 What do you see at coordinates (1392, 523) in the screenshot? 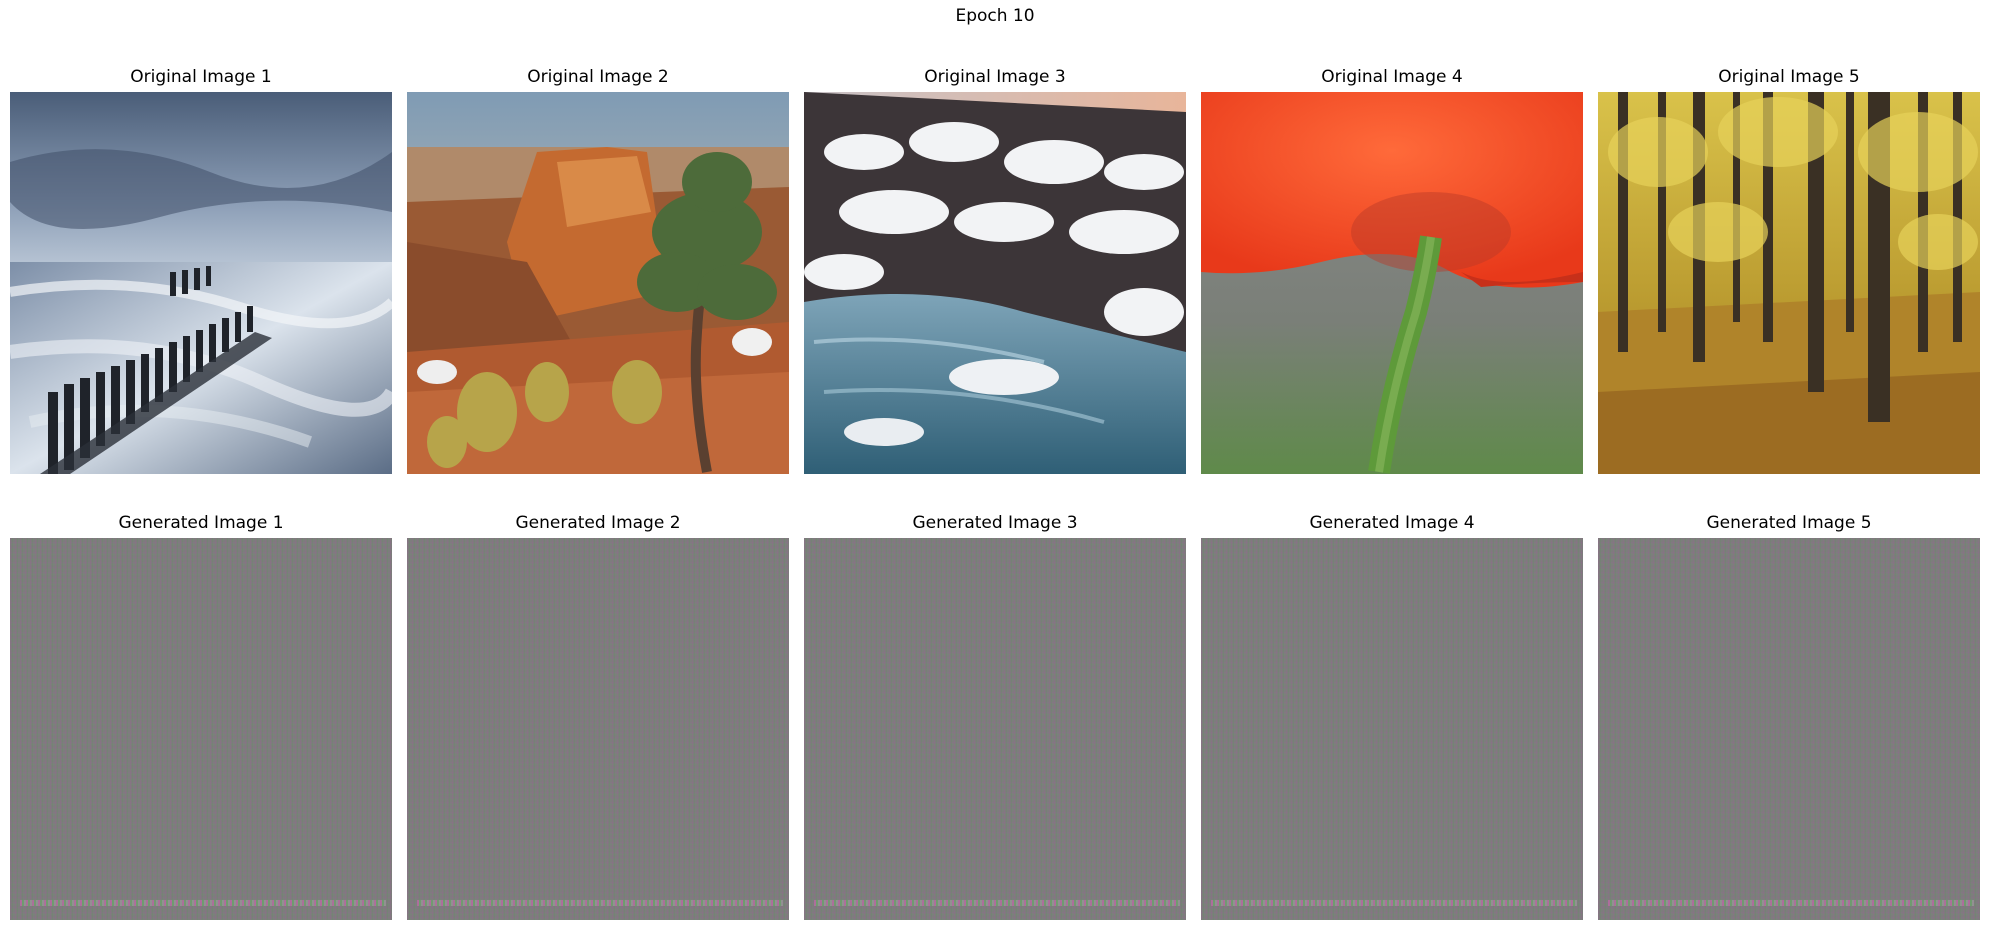
I see `generated-image-4-label: Generated Image 4` at bounding box center [1392, 523].